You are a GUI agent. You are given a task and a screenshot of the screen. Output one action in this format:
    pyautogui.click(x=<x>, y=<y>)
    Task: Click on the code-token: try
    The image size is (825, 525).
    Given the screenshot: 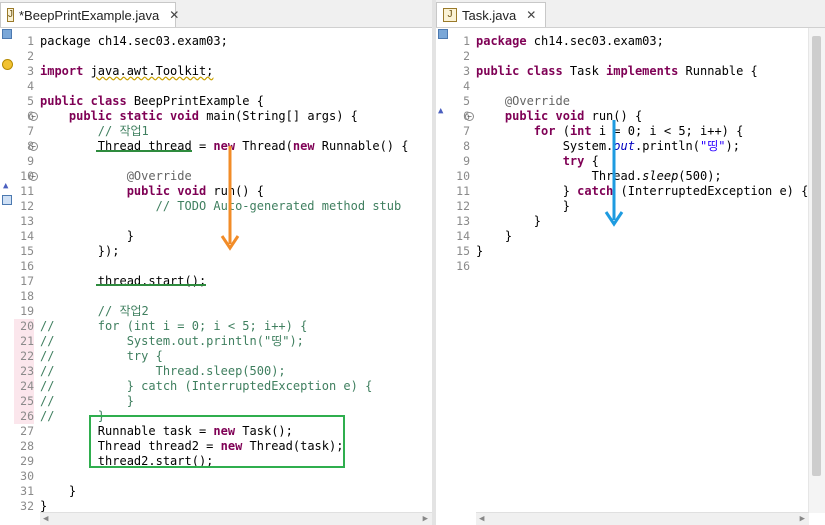 What is the action you would take?
    pyautogui.click(x=577, y=161)
    